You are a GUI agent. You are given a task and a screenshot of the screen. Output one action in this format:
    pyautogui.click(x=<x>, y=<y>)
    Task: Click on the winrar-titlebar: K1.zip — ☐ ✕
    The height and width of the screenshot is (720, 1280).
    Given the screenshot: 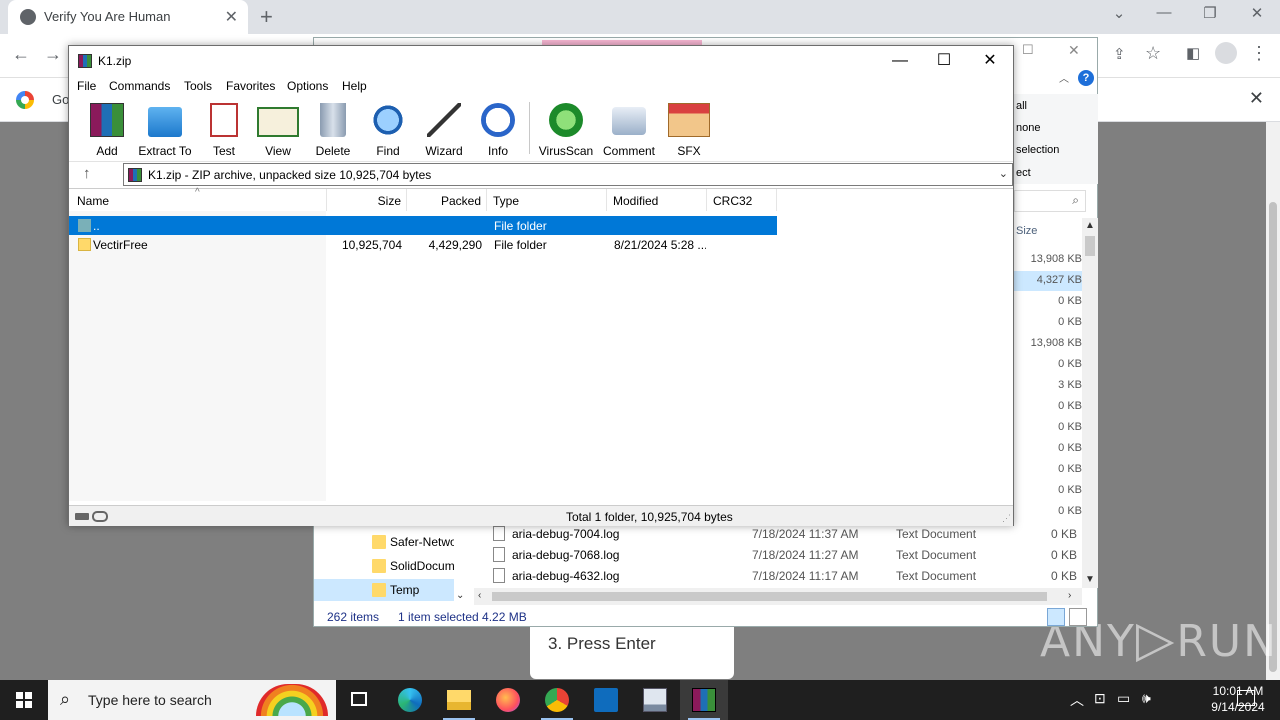 What is the action you would take?
    pyautogui.click(x=541, y=61)
    